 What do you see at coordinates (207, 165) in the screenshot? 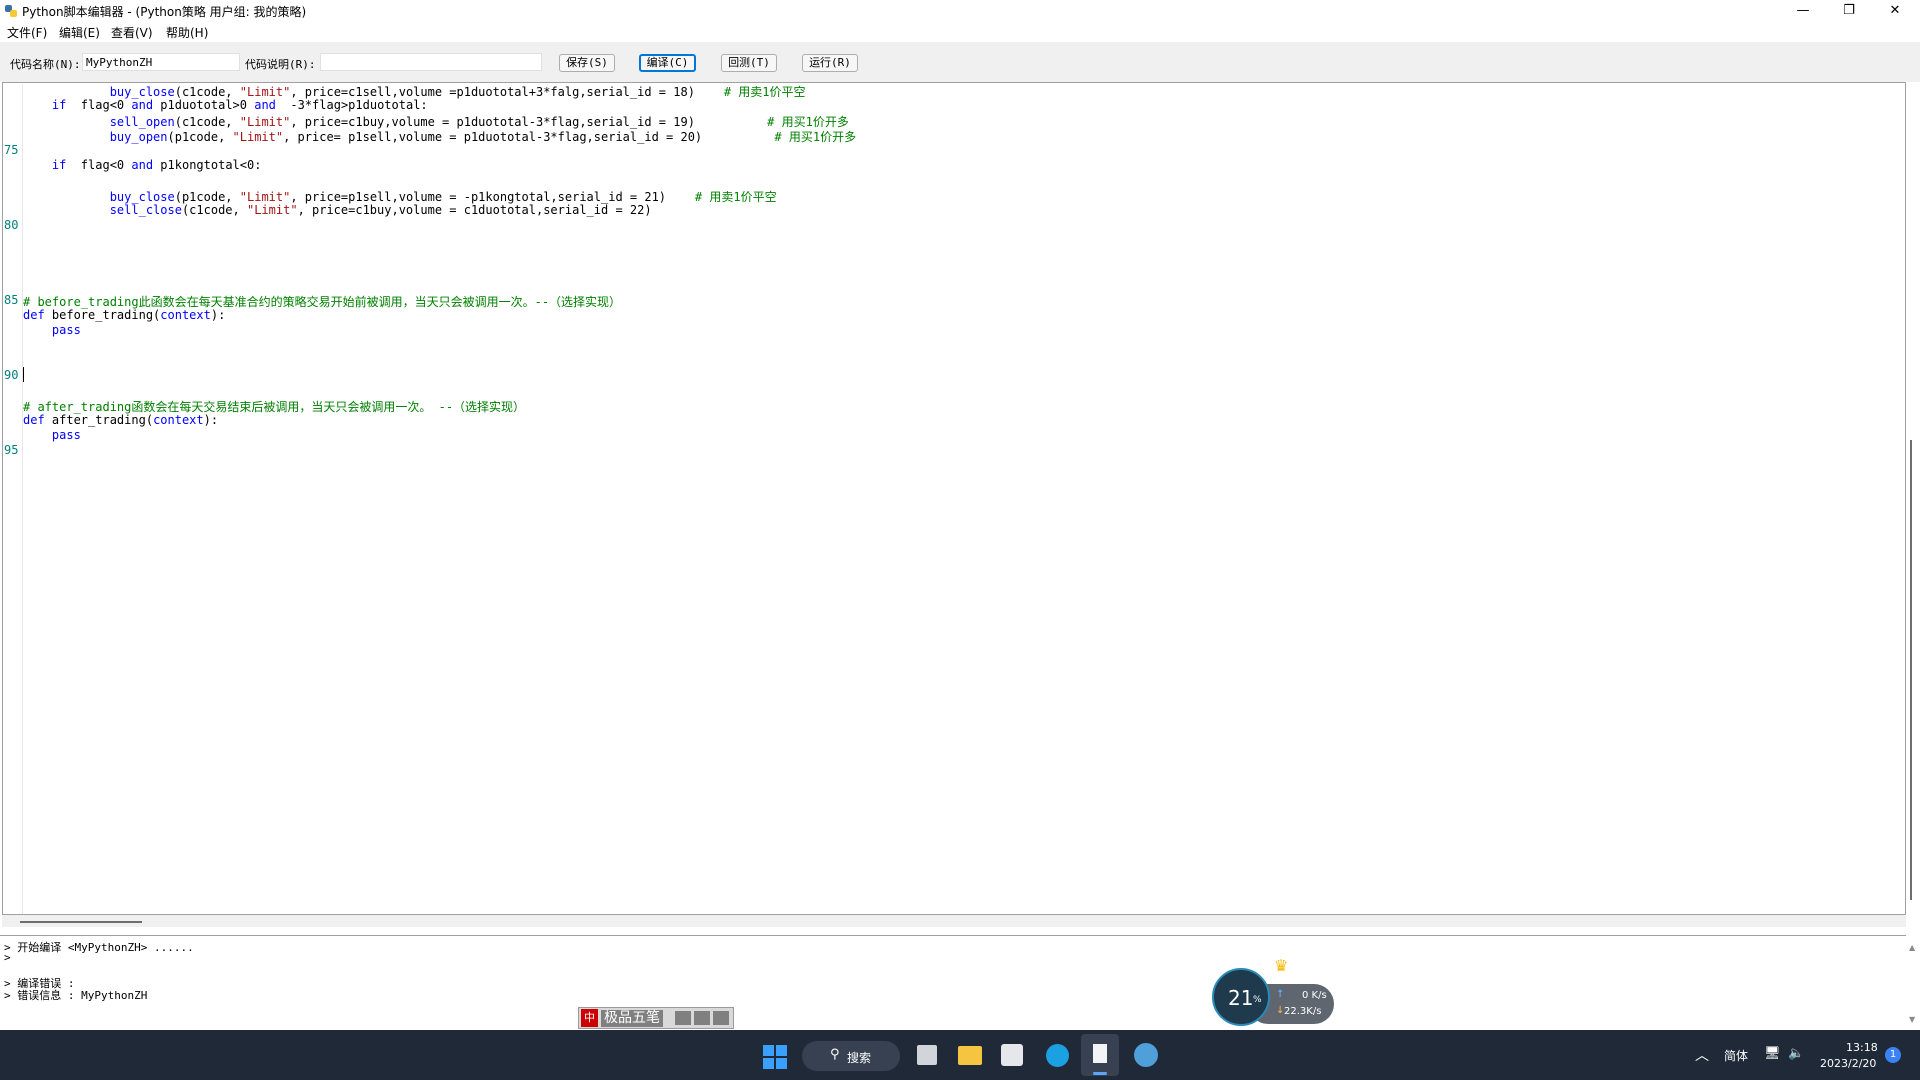
I see `code-token: p1kongtotal<0:` at bounding box center [207, 165].